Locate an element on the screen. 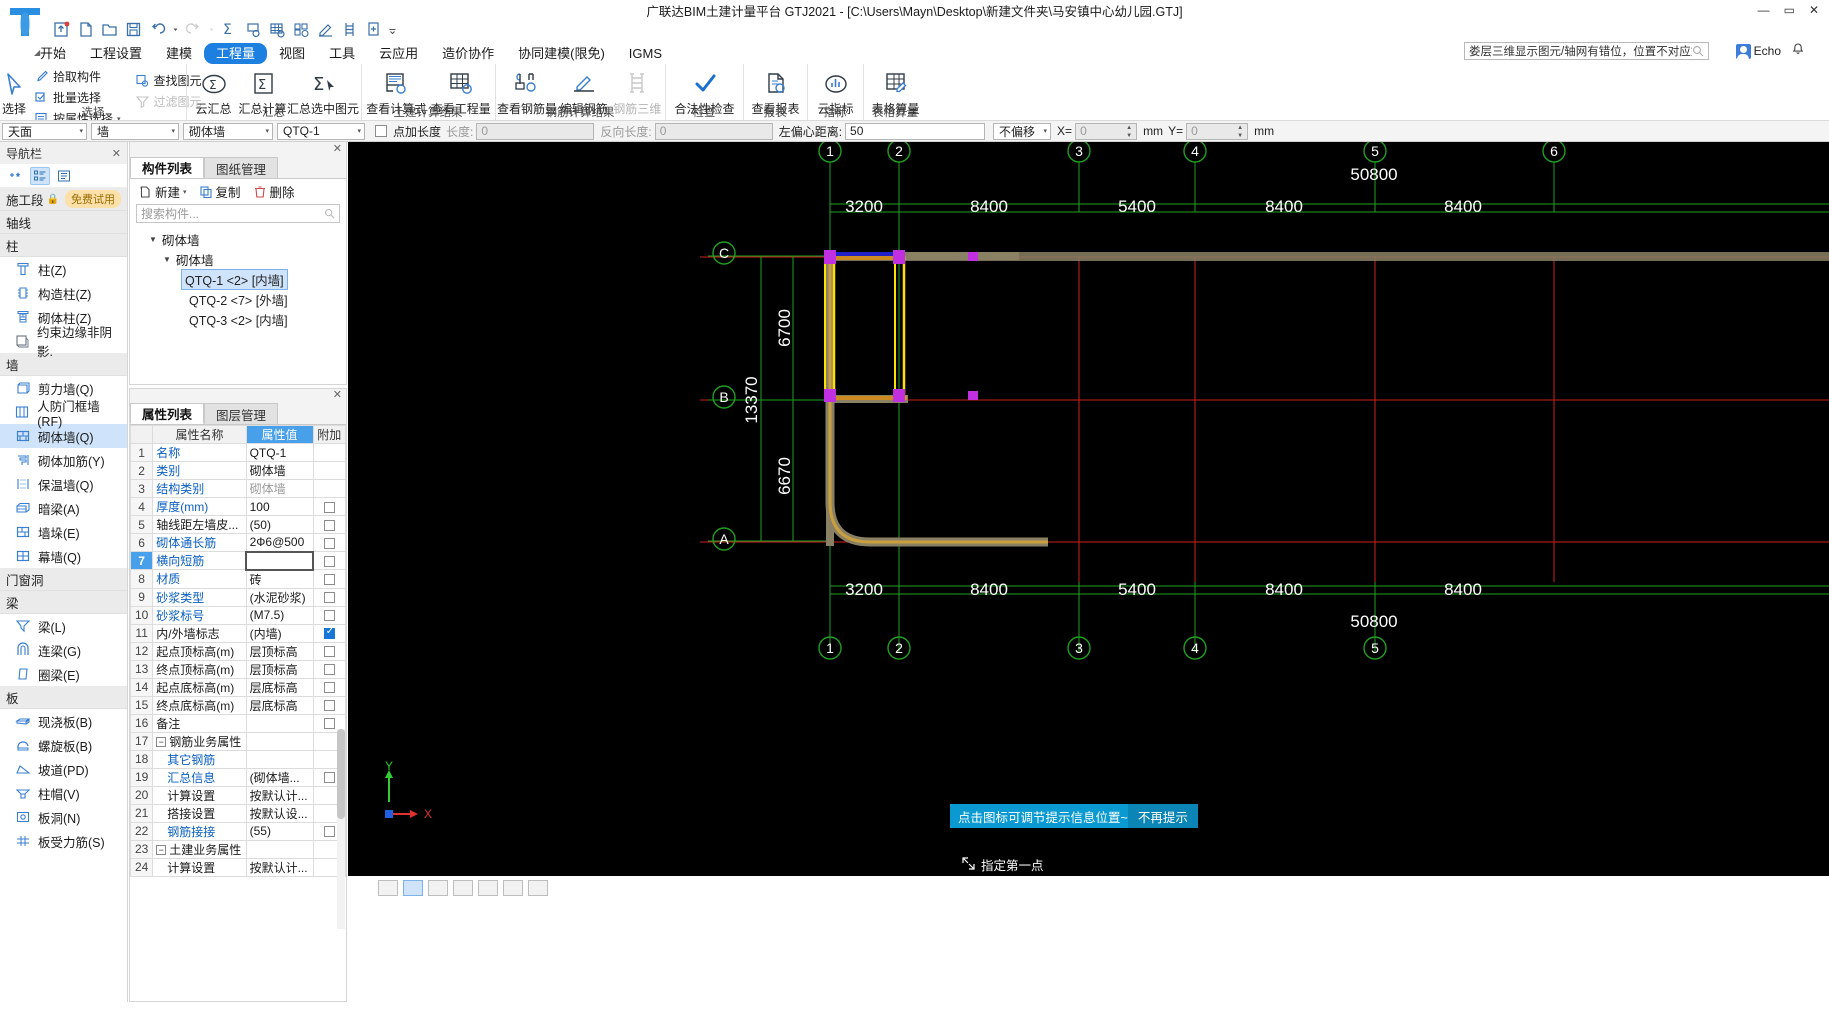 The height and width of the screenshot is (1010, 1829). table-row: 3 结构类别 砌体墙 is located at coordinates (238, 488).